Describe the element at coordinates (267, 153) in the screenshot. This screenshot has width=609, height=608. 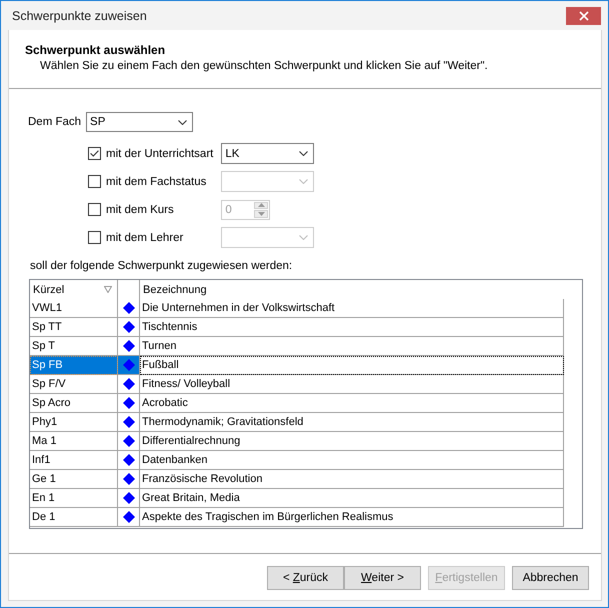
I see `dropdown: LK` at that location.